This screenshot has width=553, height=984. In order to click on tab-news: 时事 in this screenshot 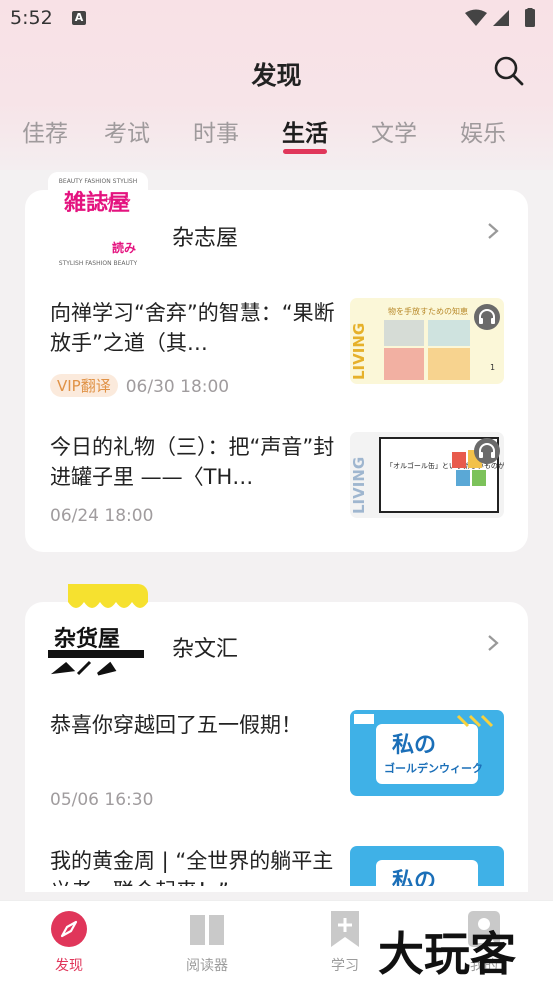, I will do `click(216, 131)`.